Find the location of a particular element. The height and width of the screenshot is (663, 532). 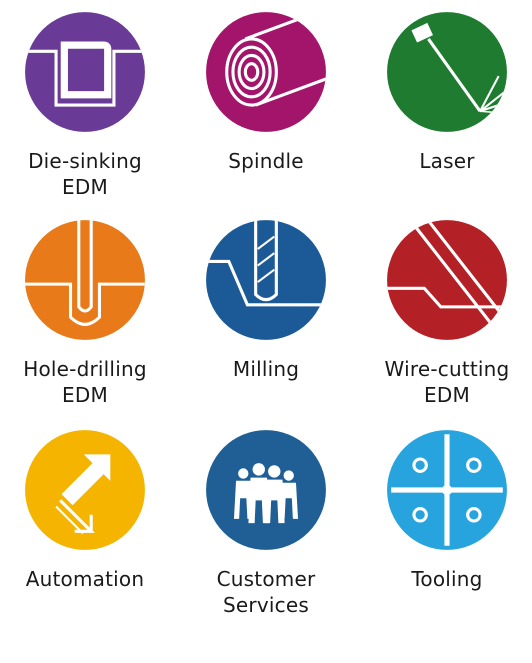

laser-icon is located at coordinates (447, 72).